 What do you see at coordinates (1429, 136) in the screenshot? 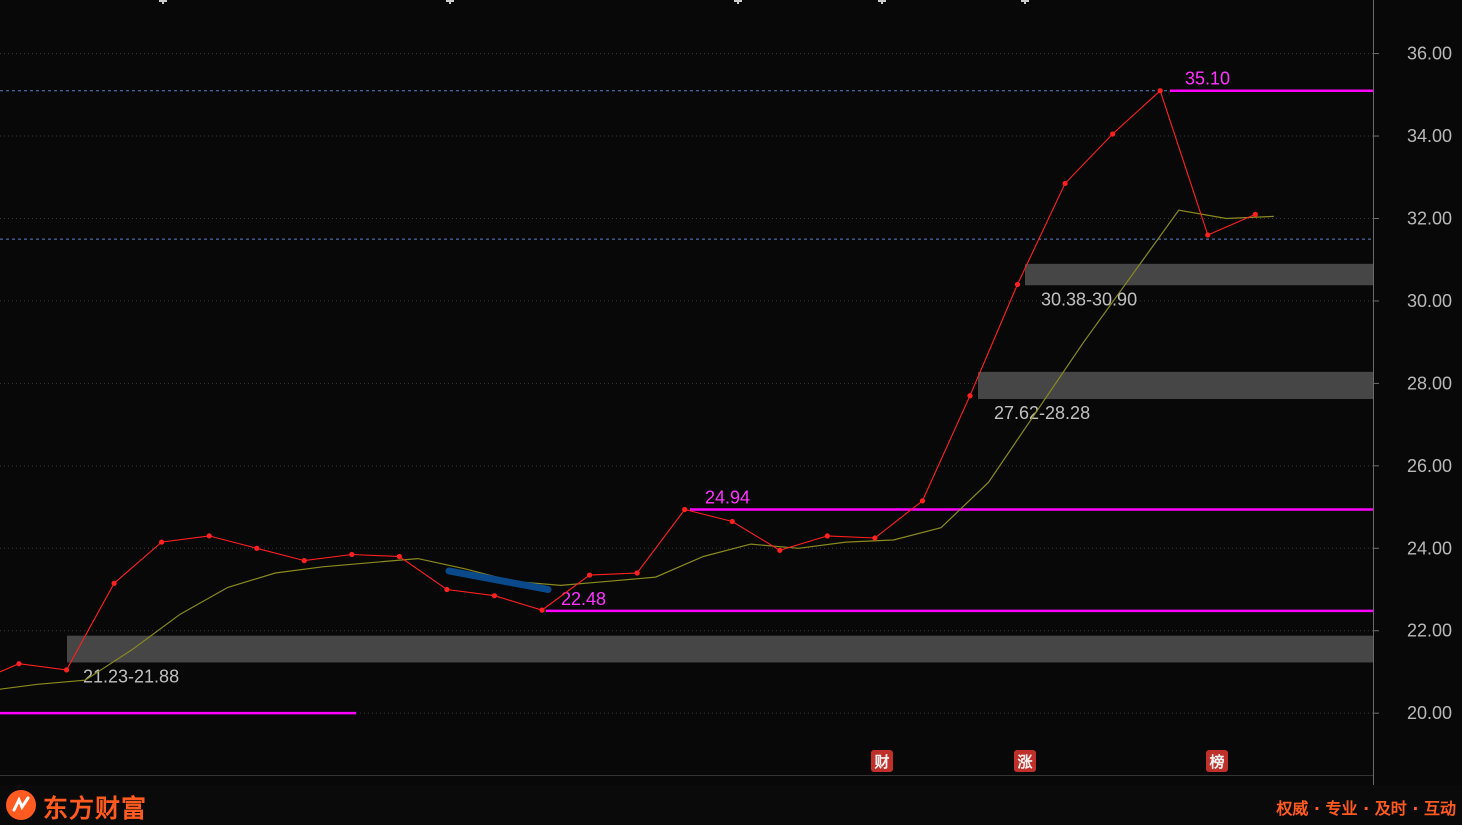
I see `y-tick-label: 34.00` at bounding box center [1429, 136].